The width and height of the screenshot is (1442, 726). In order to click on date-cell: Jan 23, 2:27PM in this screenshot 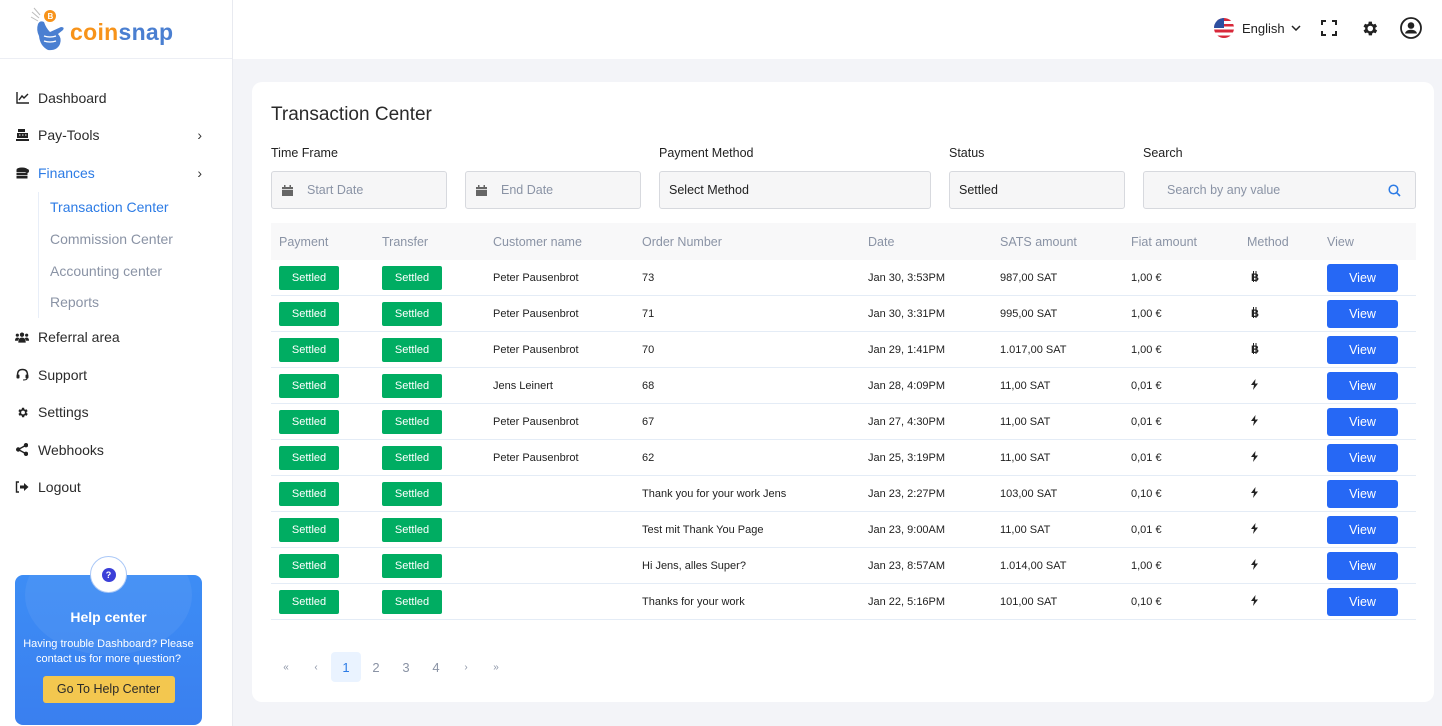, I will do `click(907, 493)`.